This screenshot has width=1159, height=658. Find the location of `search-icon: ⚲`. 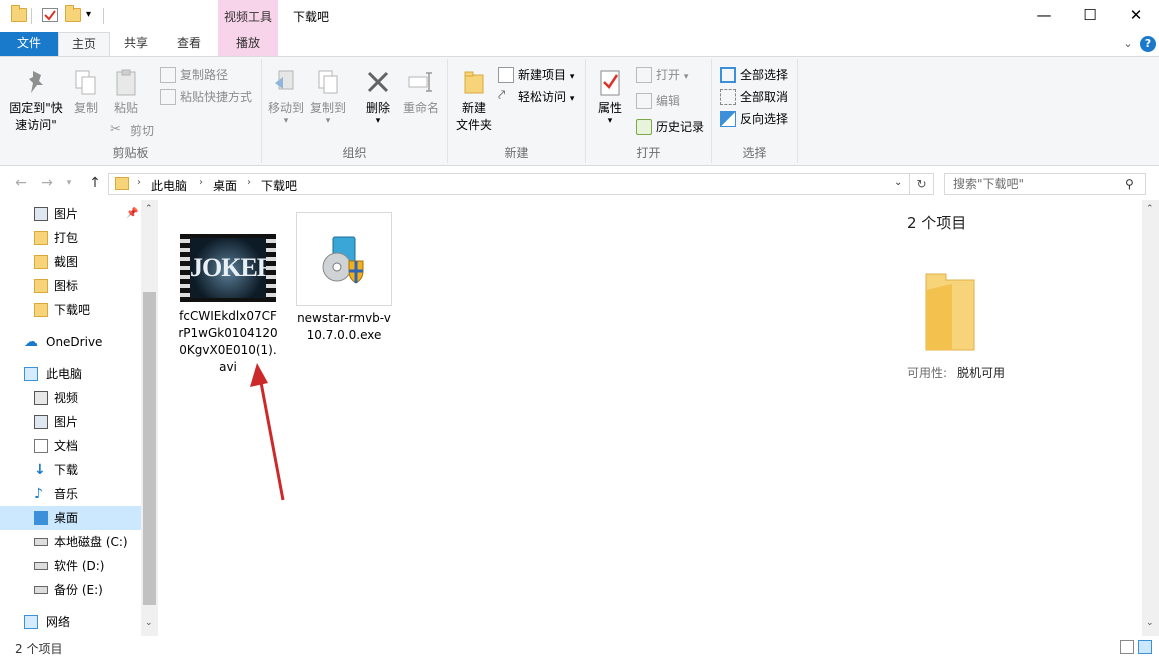

search-icon: ⚲ is located at coordinates (1129, 184).